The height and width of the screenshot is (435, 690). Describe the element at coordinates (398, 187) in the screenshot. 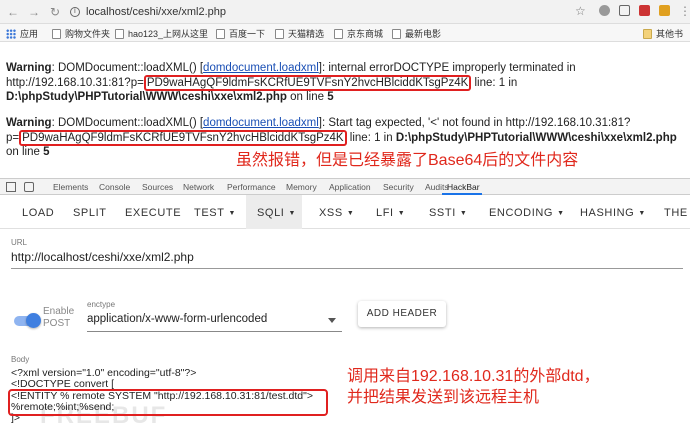

I see `devtools-tab: Security` at that location.